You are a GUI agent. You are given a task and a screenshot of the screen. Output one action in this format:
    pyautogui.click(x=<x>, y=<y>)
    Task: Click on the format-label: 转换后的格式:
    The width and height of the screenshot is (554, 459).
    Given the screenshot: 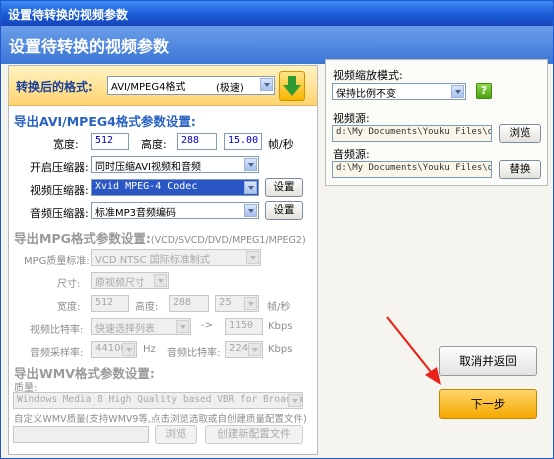 What is the action you would take?
    pyautogui.click(x=54, y=87)
    